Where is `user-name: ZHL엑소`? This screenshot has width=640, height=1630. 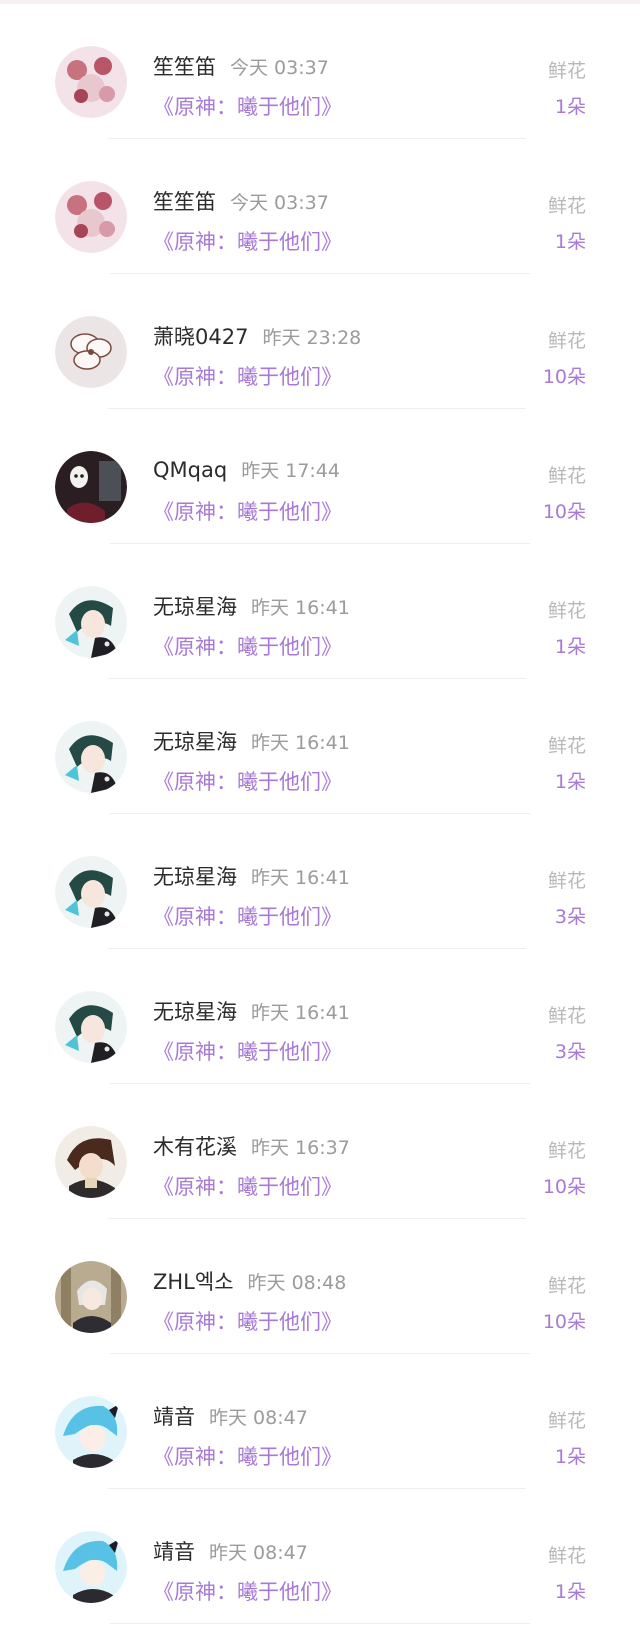
user-name: ZHL엑소 is located at coordinates (193, 1282).